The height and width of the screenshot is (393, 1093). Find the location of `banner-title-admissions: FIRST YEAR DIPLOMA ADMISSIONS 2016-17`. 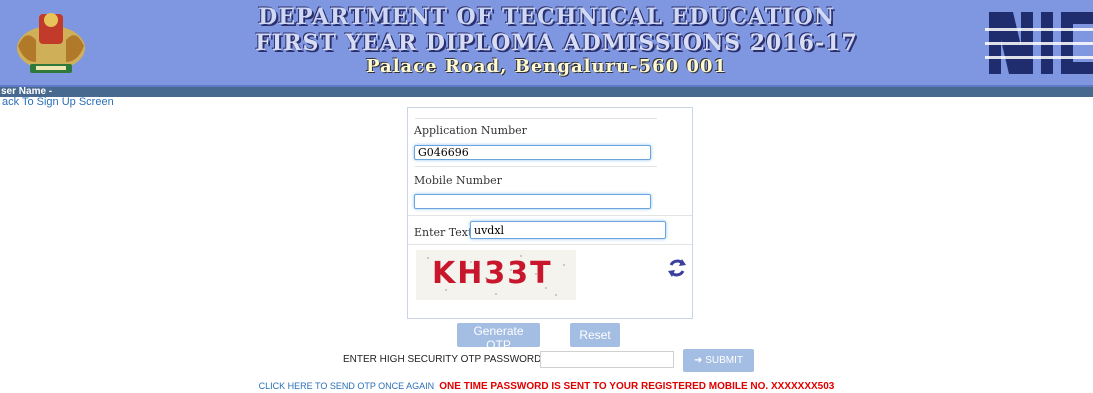

banner-title-admissions: FIRST YEAR DIPLOMA ADMISSIONS 2016-17 is located at coordinates (556, 43).